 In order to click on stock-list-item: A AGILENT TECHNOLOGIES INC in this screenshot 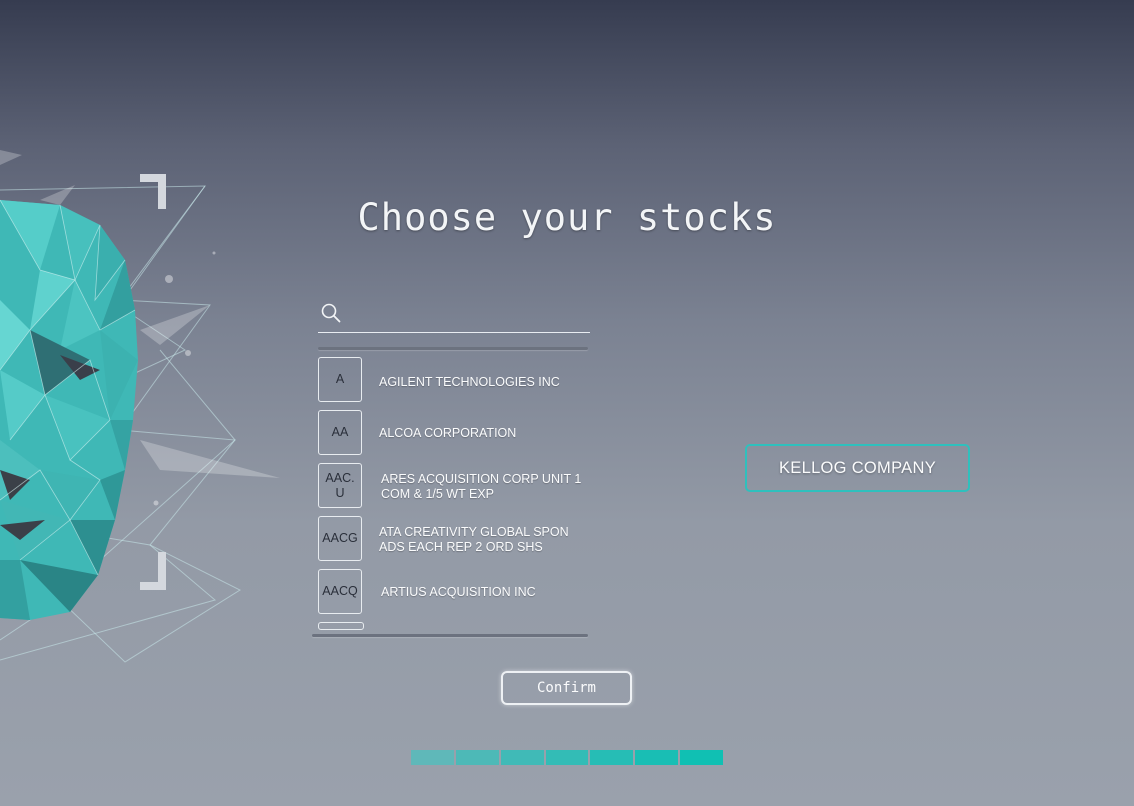, I will do `click(458, 381)`.